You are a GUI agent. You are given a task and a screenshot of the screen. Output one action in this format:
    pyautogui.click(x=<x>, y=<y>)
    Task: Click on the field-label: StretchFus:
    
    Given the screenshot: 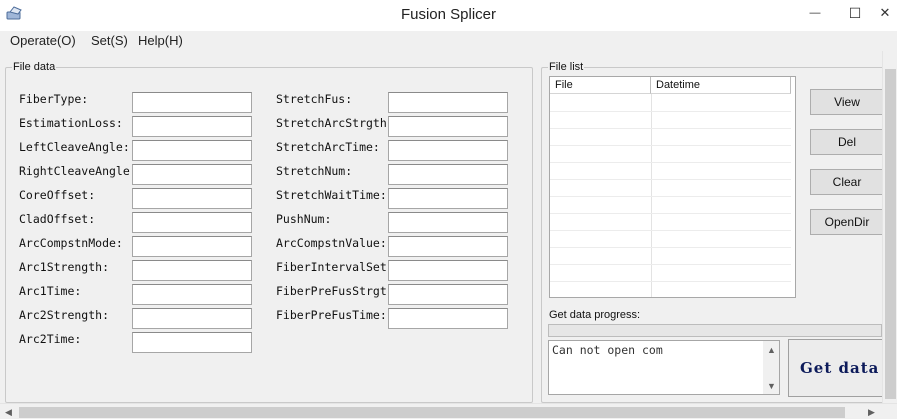 What is the action you would take?
    pyautogui.click(x=314, y=99)
    